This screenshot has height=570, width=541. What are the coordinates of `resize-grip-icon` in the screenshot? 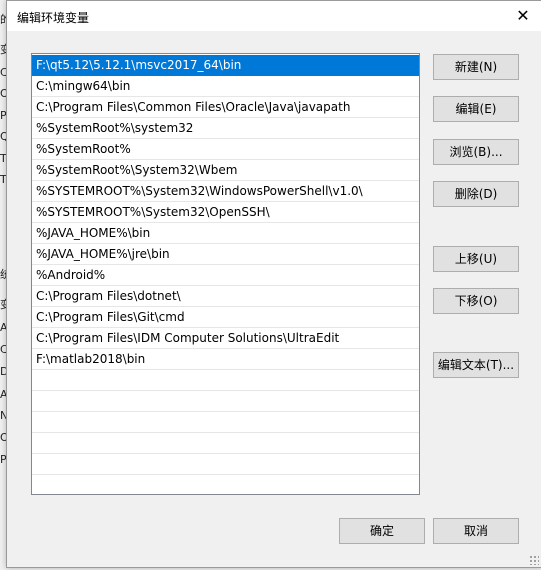 It's located at (534, 560).